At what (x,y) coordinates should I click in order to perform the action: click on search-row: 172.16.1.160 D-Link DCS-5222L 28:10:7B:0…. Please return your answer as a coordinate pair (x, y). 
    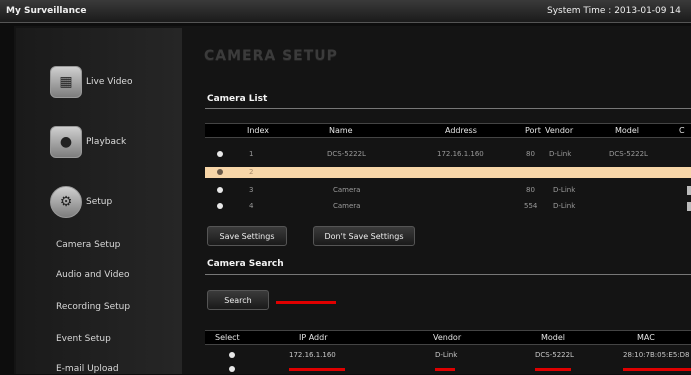
    Looking at the image, I should click on (448, 355).